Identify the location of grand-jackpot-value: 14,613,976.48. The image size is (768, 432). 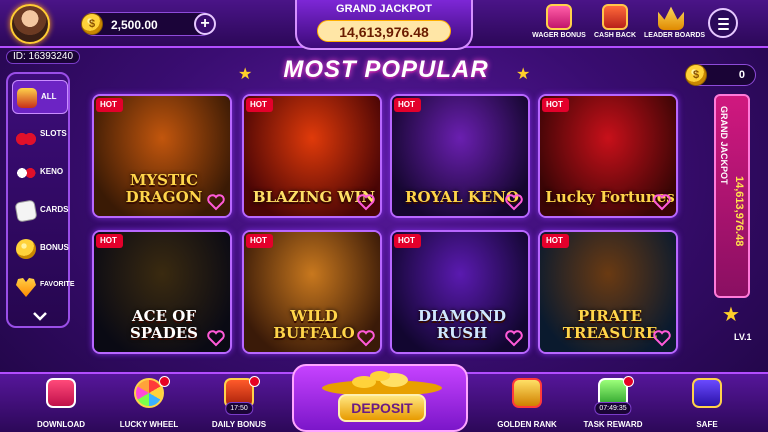
(384, 31).